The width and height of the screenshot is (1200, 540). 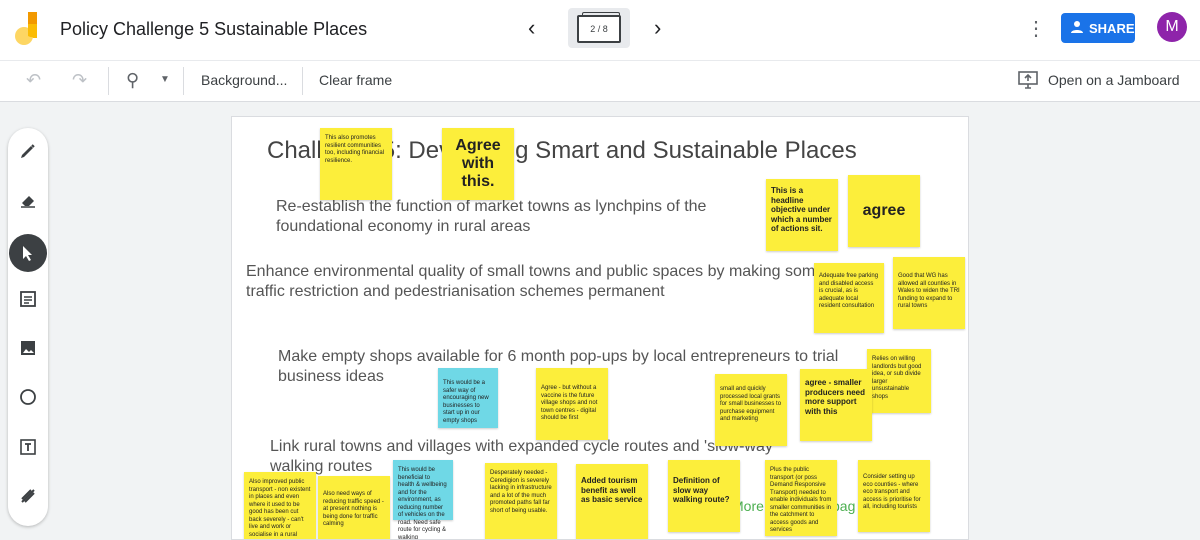 What do you see at coordinates (28, 397) in the screenshot?
I see `circle-shape-icon` at bounding box center [28, 397].